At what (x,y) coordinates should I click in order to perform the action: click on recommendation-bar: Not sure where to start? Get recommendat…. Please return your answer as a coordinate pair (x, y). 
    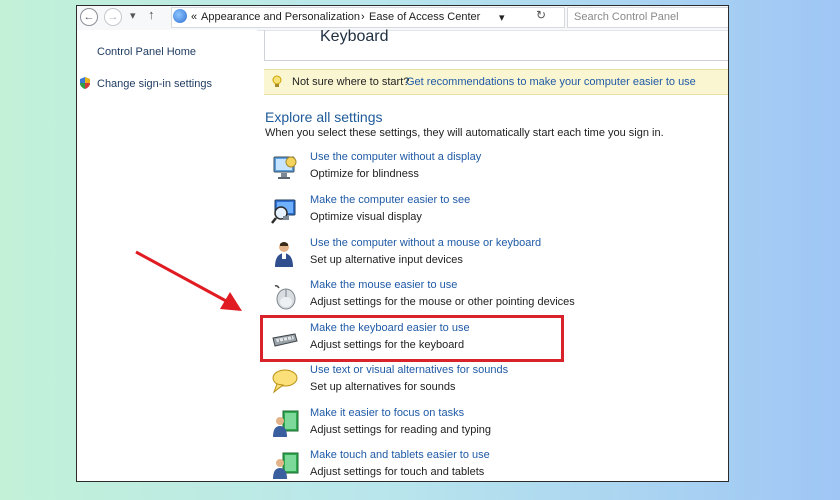
    Looking at the image, I should click on (496, 82).